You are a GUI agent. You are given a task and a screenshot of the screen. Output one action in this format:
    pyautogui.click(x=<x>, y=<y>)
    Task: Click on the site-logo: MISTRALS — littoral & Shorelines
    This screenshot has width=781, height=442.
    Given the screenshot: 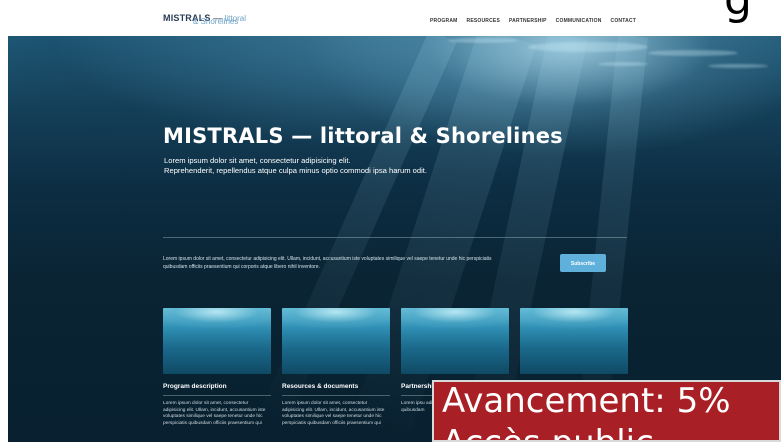 What is the action you would take?
    pyautogui.click(x=204, y=17)
    